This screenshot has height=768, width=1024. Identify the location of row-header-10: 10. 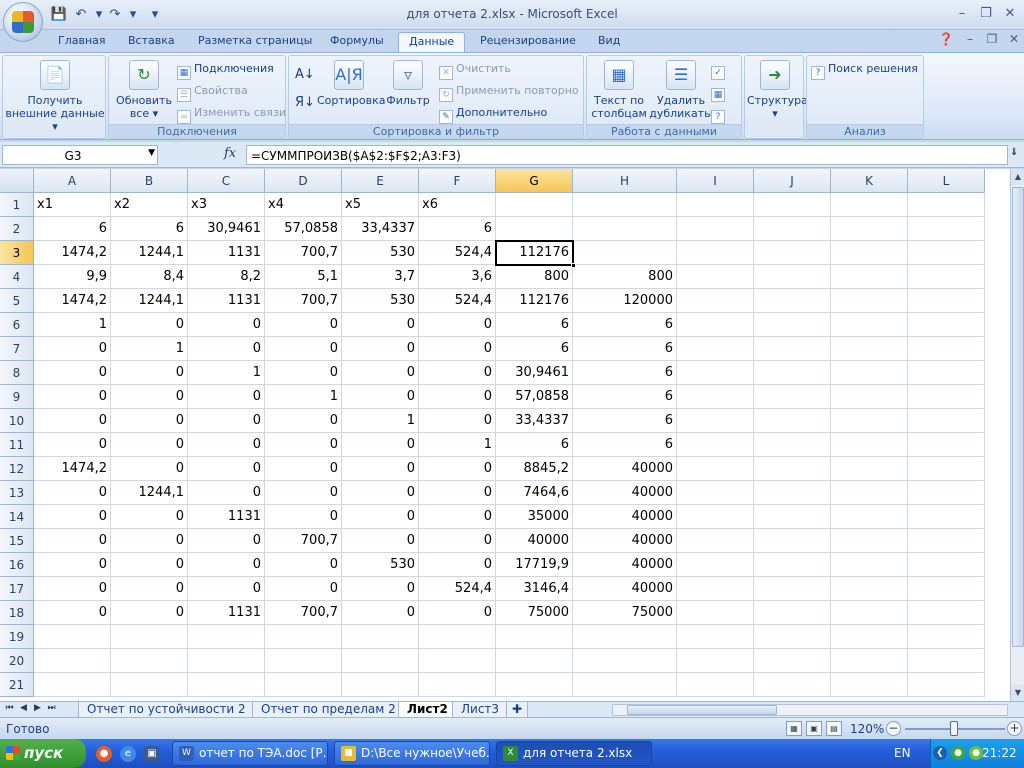
(17, 421).